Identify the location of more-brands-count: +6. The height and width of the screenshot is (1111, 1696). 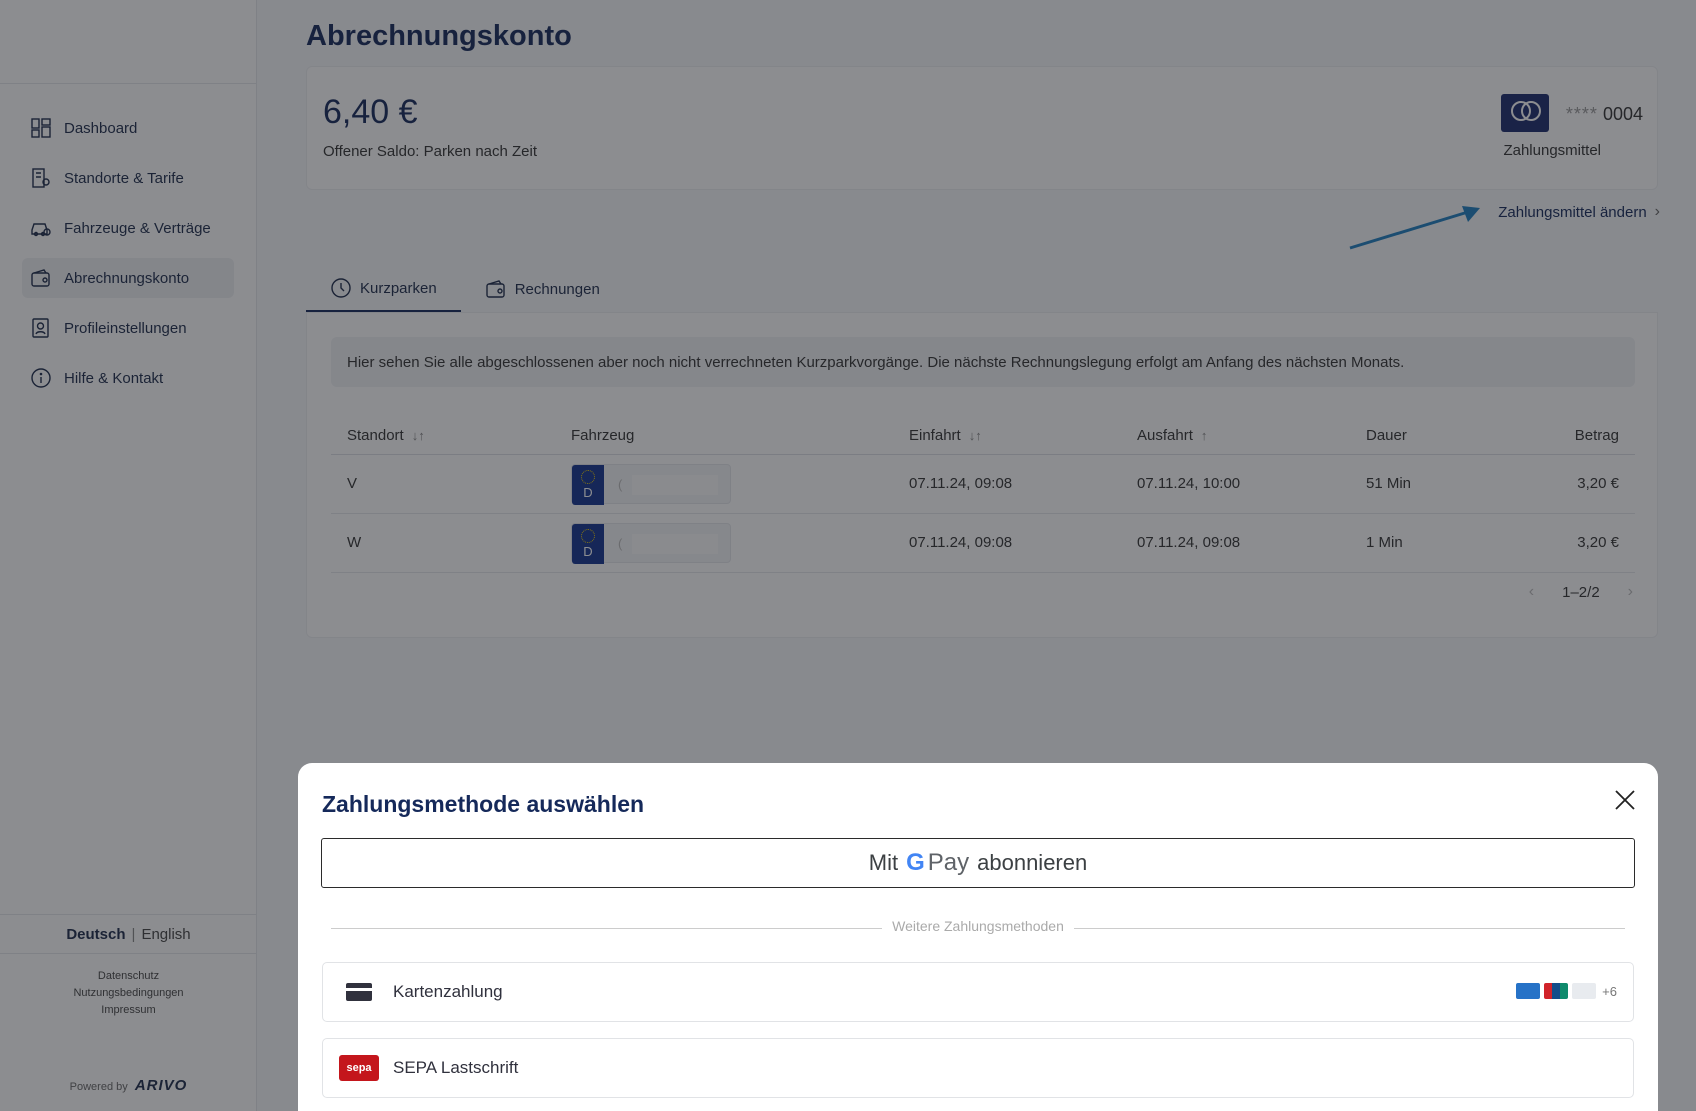
(1609, 991).